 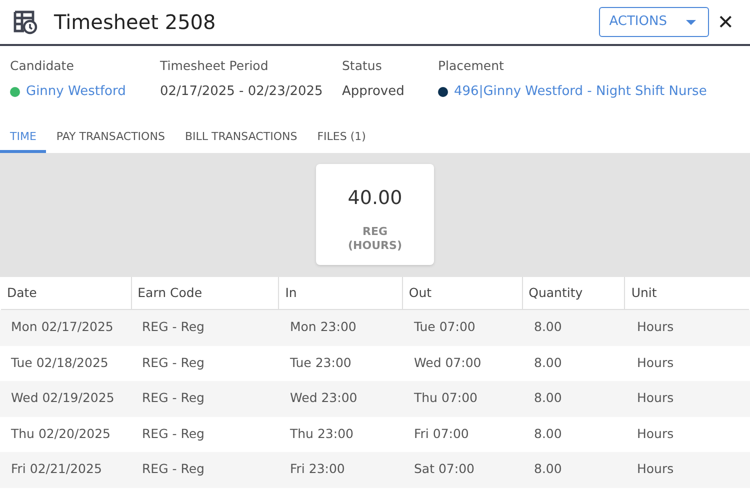 I want to click on field-value: 02/17/2025 - 02/23/2025, so click(x=241, y=91).